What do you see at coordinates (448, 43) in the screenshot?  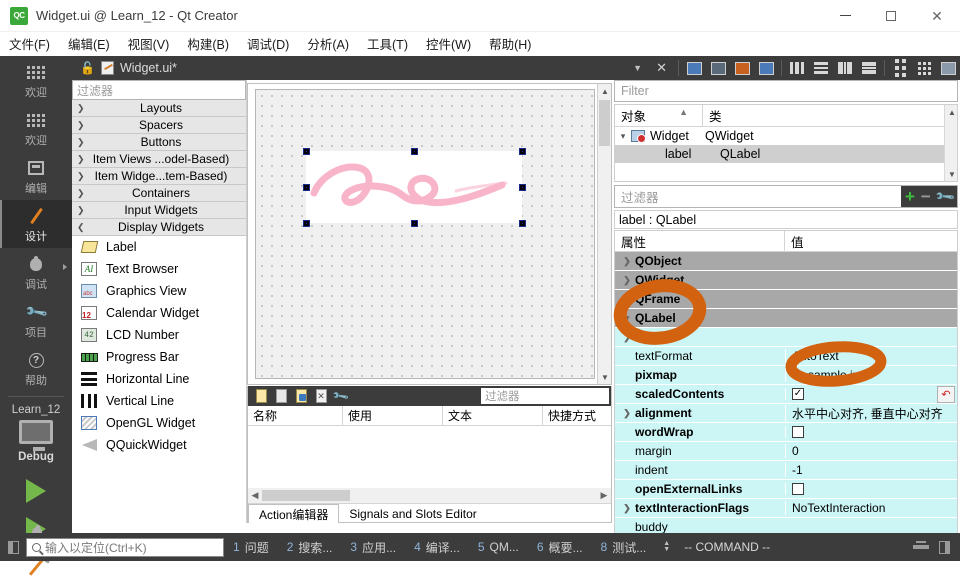 I see `menu-widgets: 控件(W)` at bounding box center [448, 43].